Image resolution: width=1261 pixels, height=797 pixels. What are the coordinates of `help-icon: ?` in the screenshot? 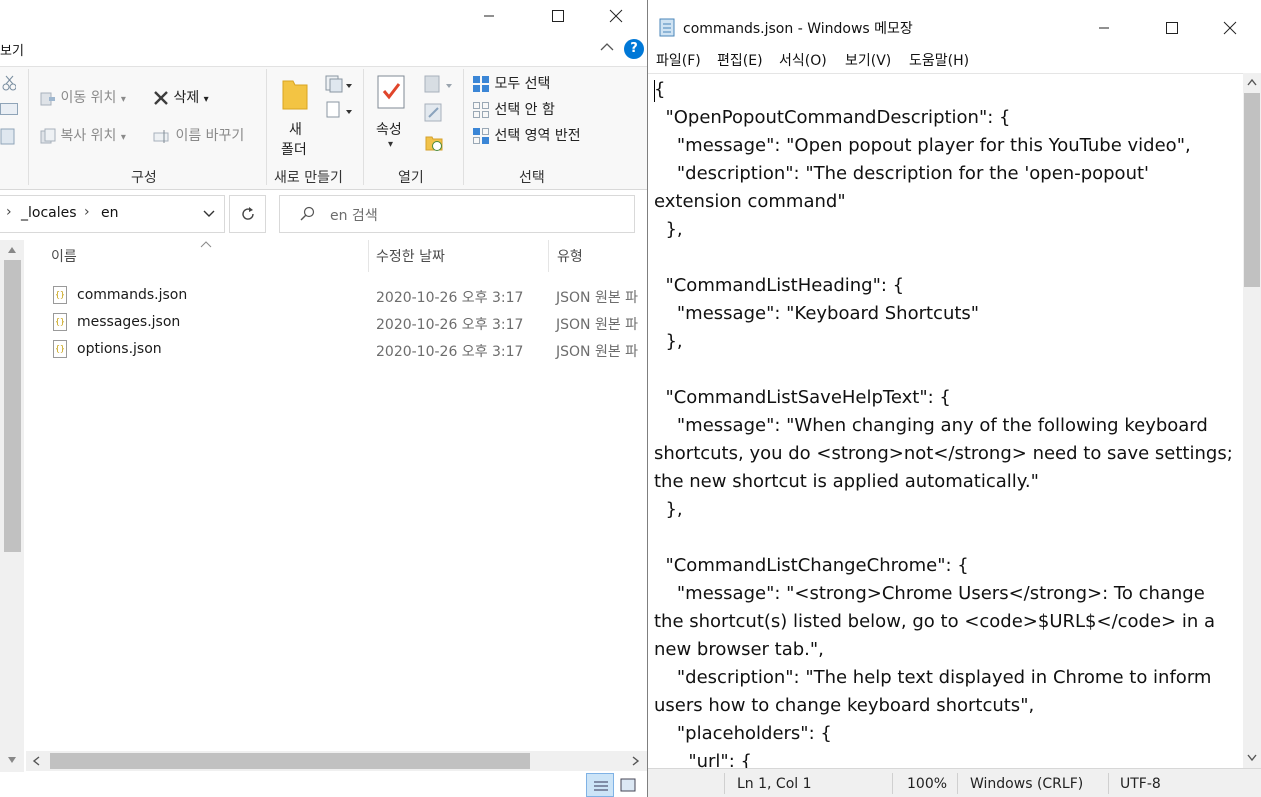 It's located at (634, 49).